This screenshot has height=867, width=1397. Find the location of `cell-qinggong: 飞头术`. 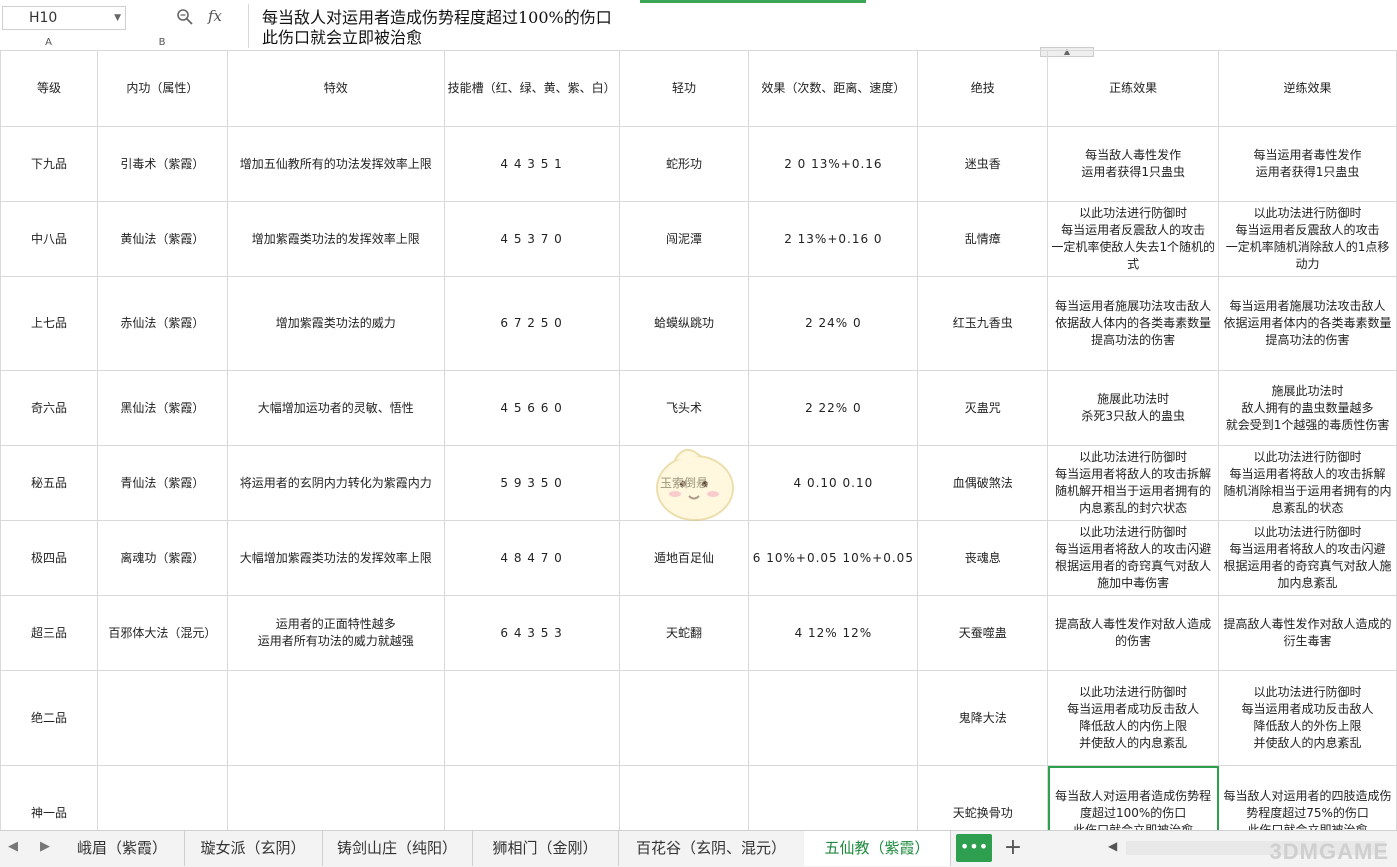

cell-qinggong: 飞头术 is located at coordinates (684, 408).